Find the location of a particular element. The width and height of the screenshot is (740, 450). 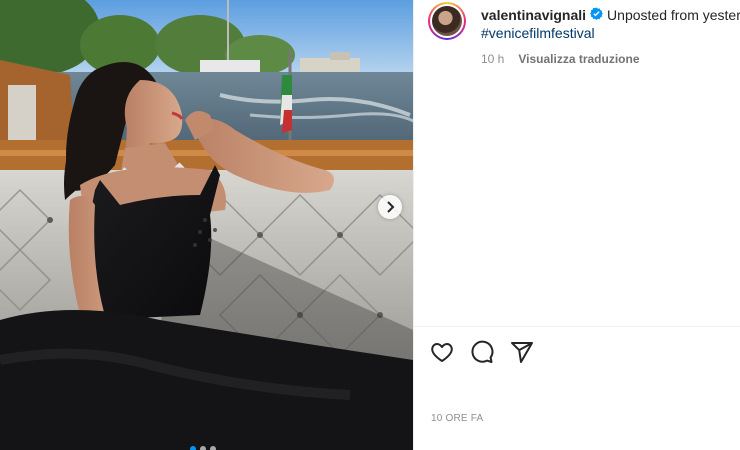

action-bar is located at coordinates (482, 352).